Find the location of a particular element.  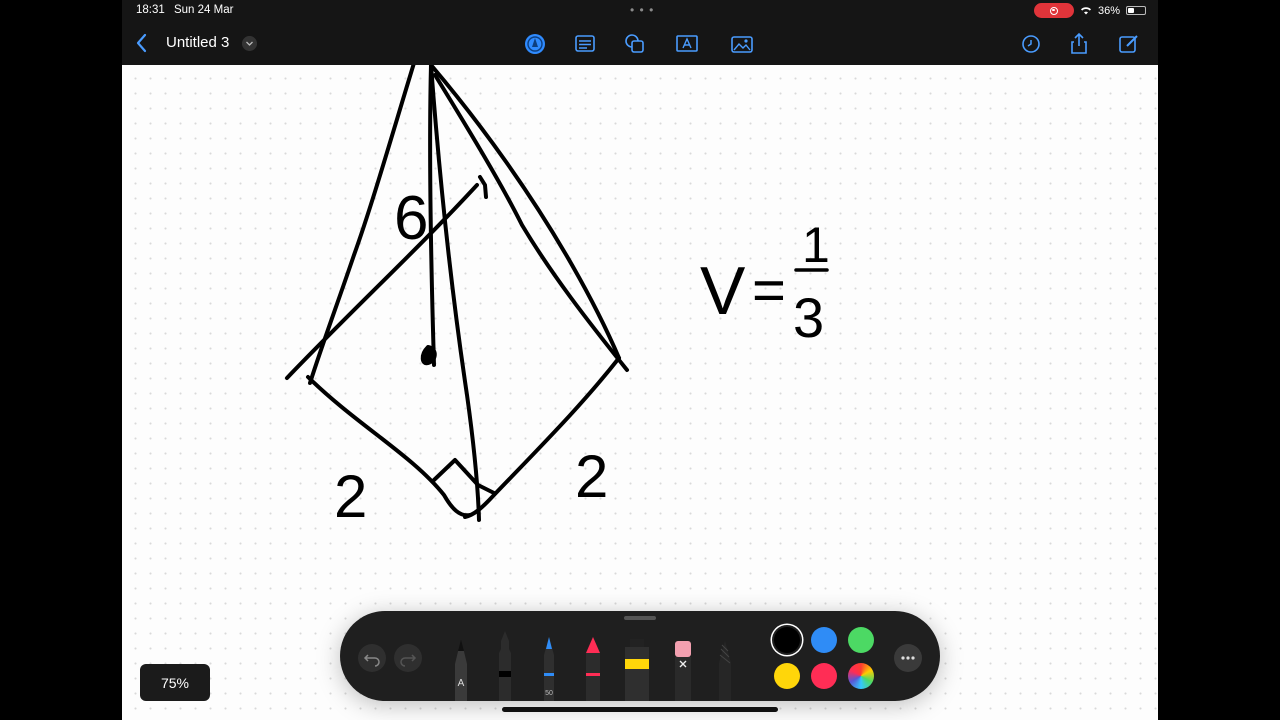

battery-icon is located at coordinates (1136, 10).